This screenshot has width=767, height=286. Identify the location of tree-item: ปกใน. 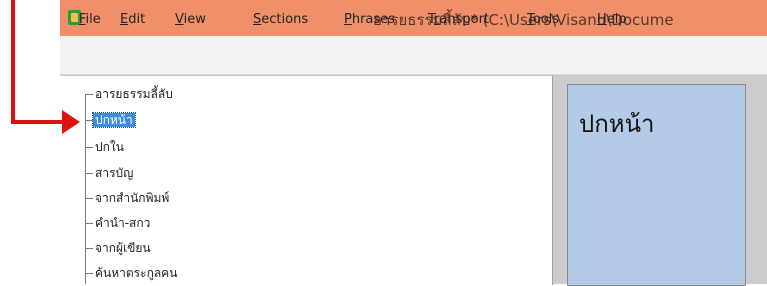
(105, 147).